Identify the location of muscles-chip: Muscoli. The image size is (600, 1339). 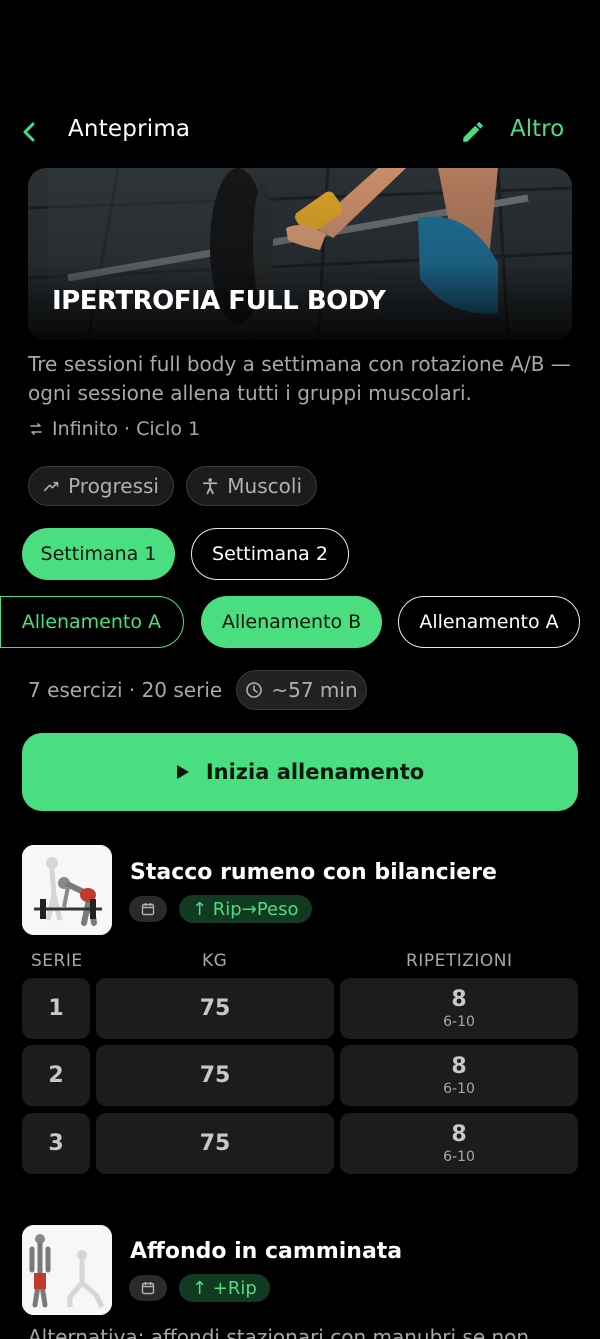
(251, 486).